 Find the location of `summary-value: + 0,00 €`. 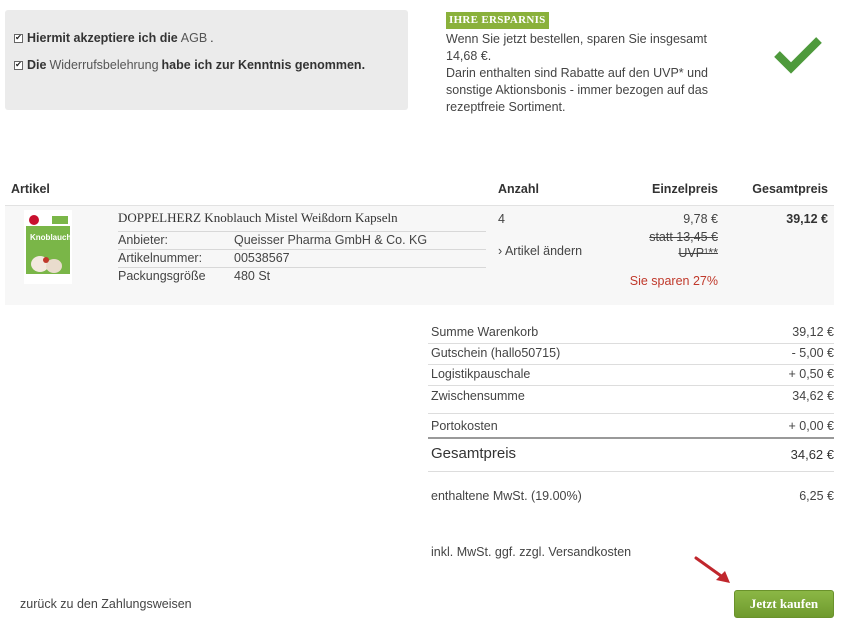

summary-value: + 0,00 € is located at coordinates (811, 426).